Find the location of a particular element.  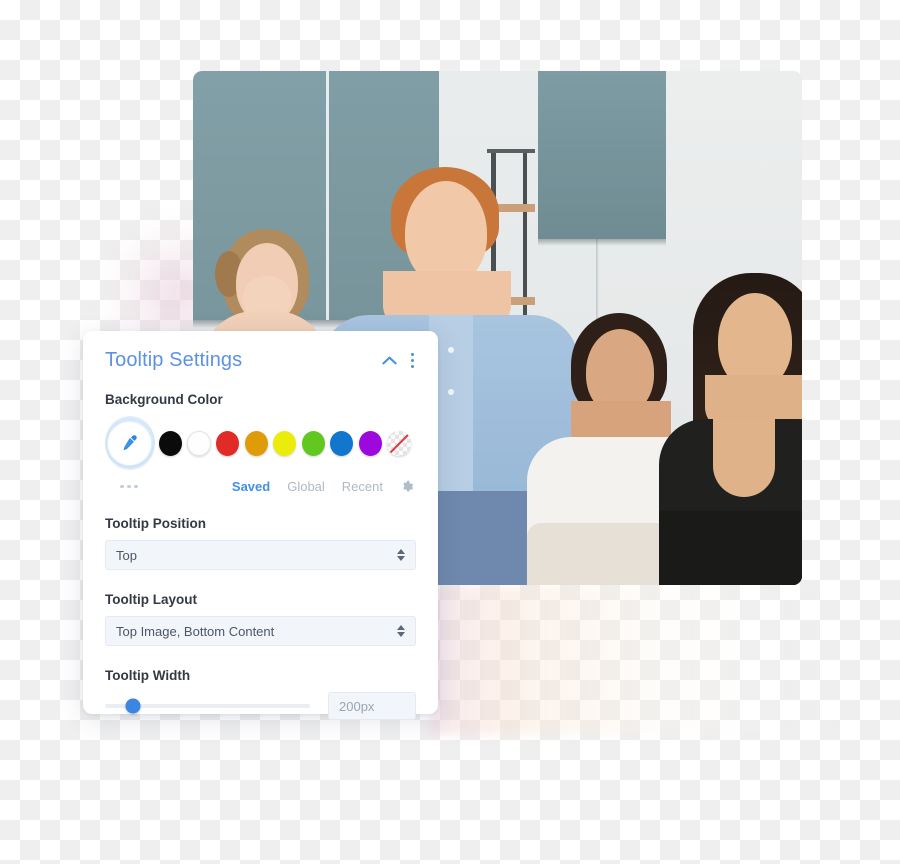

gear-icon is located at coordinates (407, 487).